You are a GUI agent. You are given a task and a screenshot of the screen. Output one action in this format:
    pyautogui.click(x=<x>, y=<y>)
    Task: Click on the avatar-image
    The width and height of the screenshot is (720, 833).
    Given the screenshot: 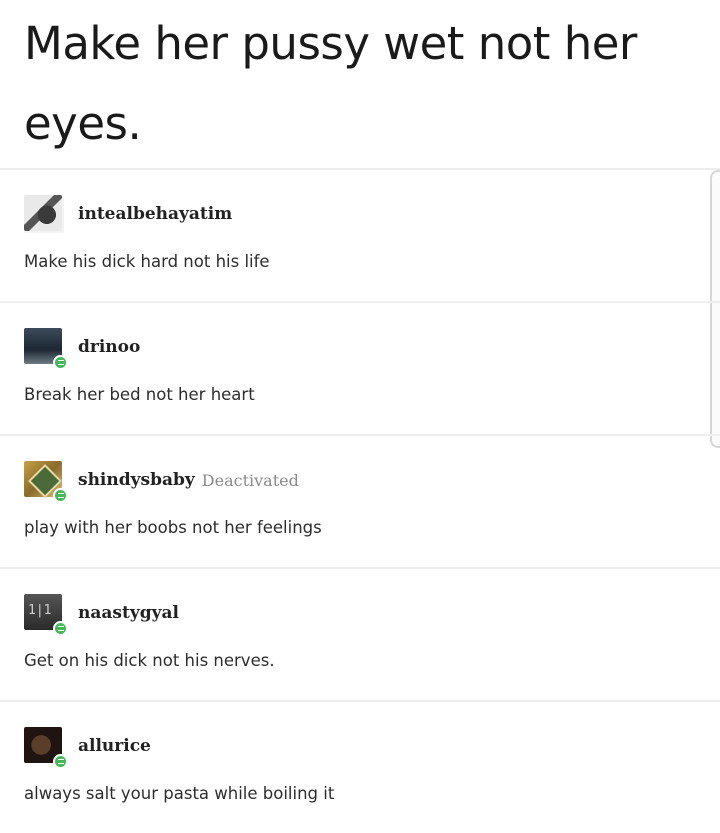 What is the action you would take?
    pyautogui.click(x=43, y=213)
    